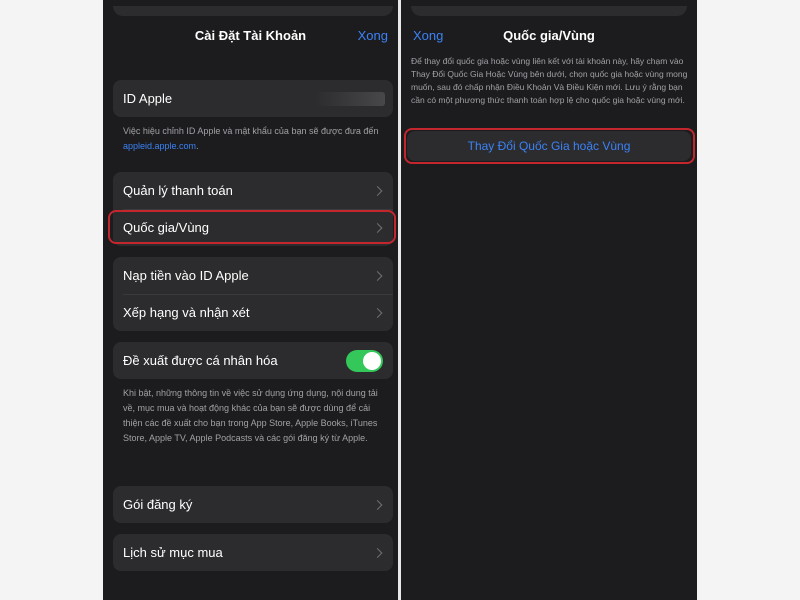  Describe the element at coordinates (373, 35) in the screenshot. I see `done-button: Xong` at that location.